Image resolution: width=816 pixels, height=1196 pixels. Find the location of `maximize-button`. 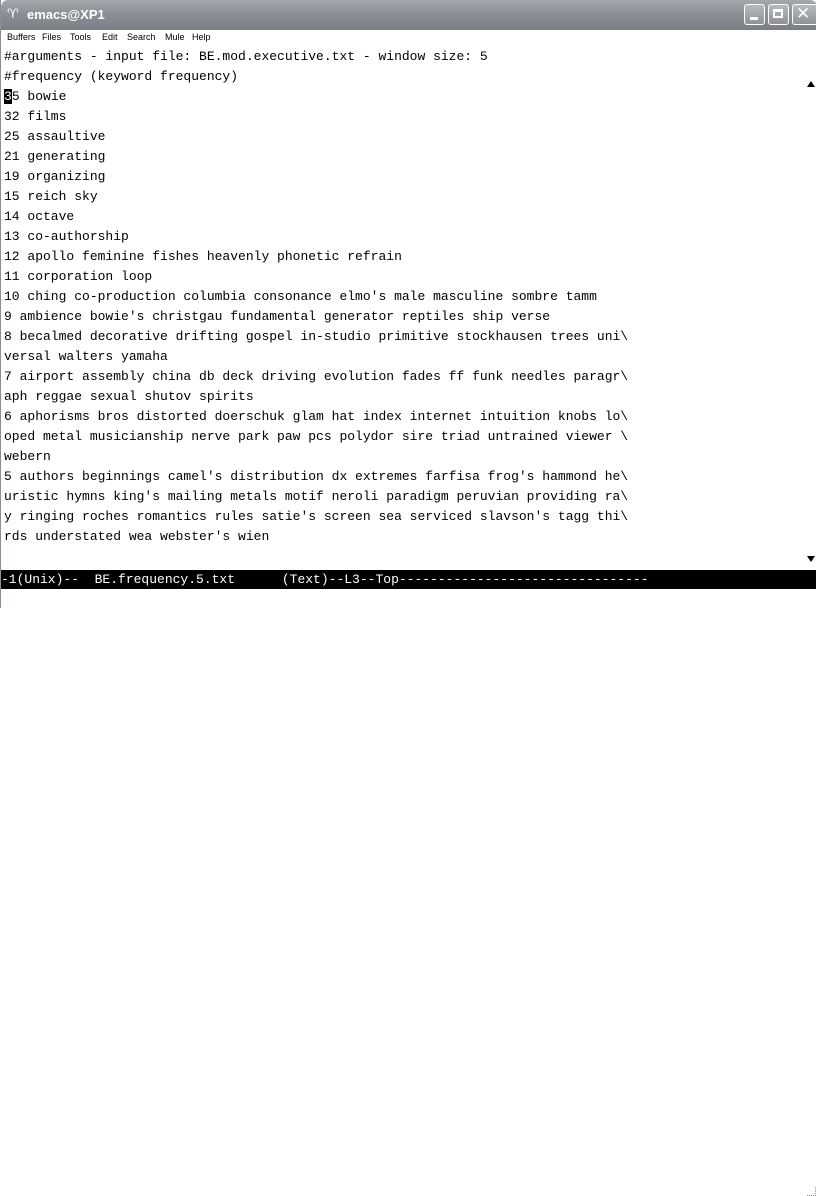

maximize-button is located at coordinates (778, 14).